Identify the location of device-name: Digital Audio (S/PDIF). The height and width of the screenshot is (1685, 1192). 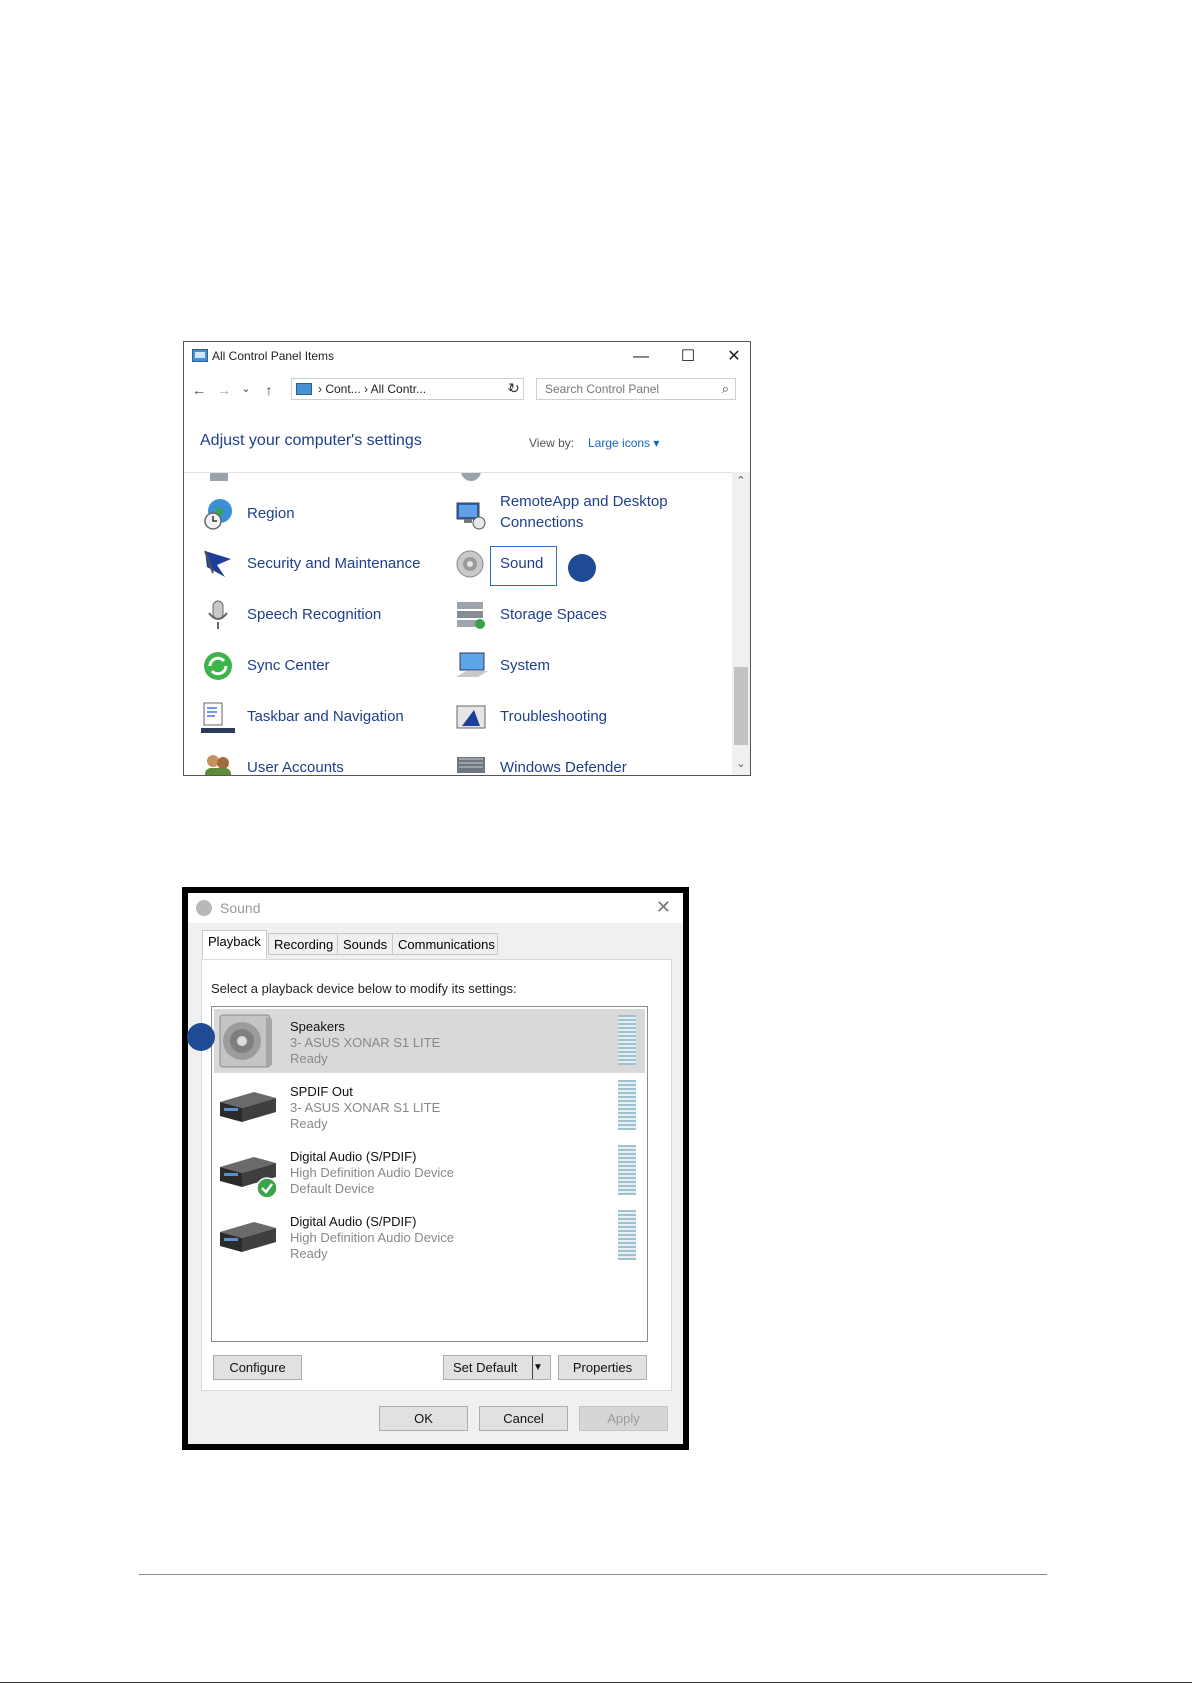
(353, 1221).